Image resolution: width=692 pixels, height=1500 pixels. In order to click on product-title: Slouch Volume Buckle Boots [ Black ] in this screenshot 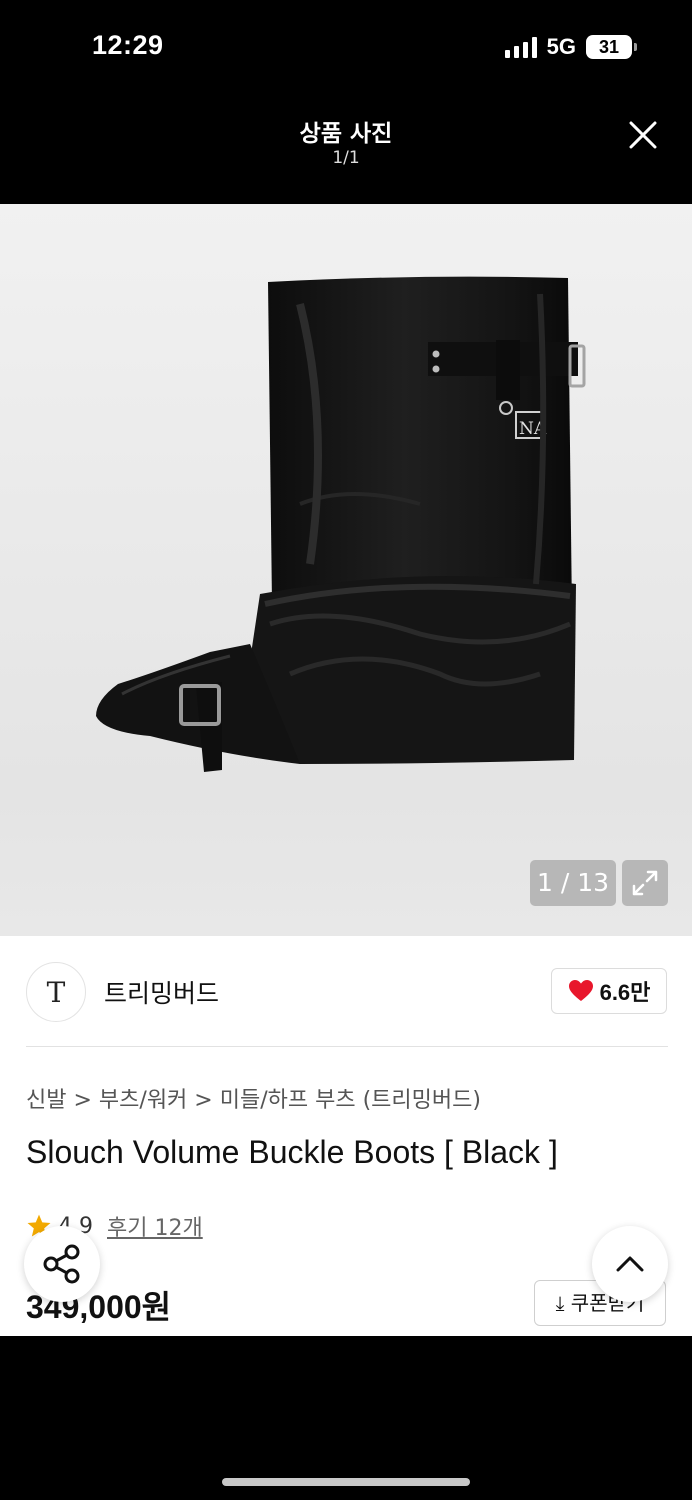, I will do `click(292, 1152)`.